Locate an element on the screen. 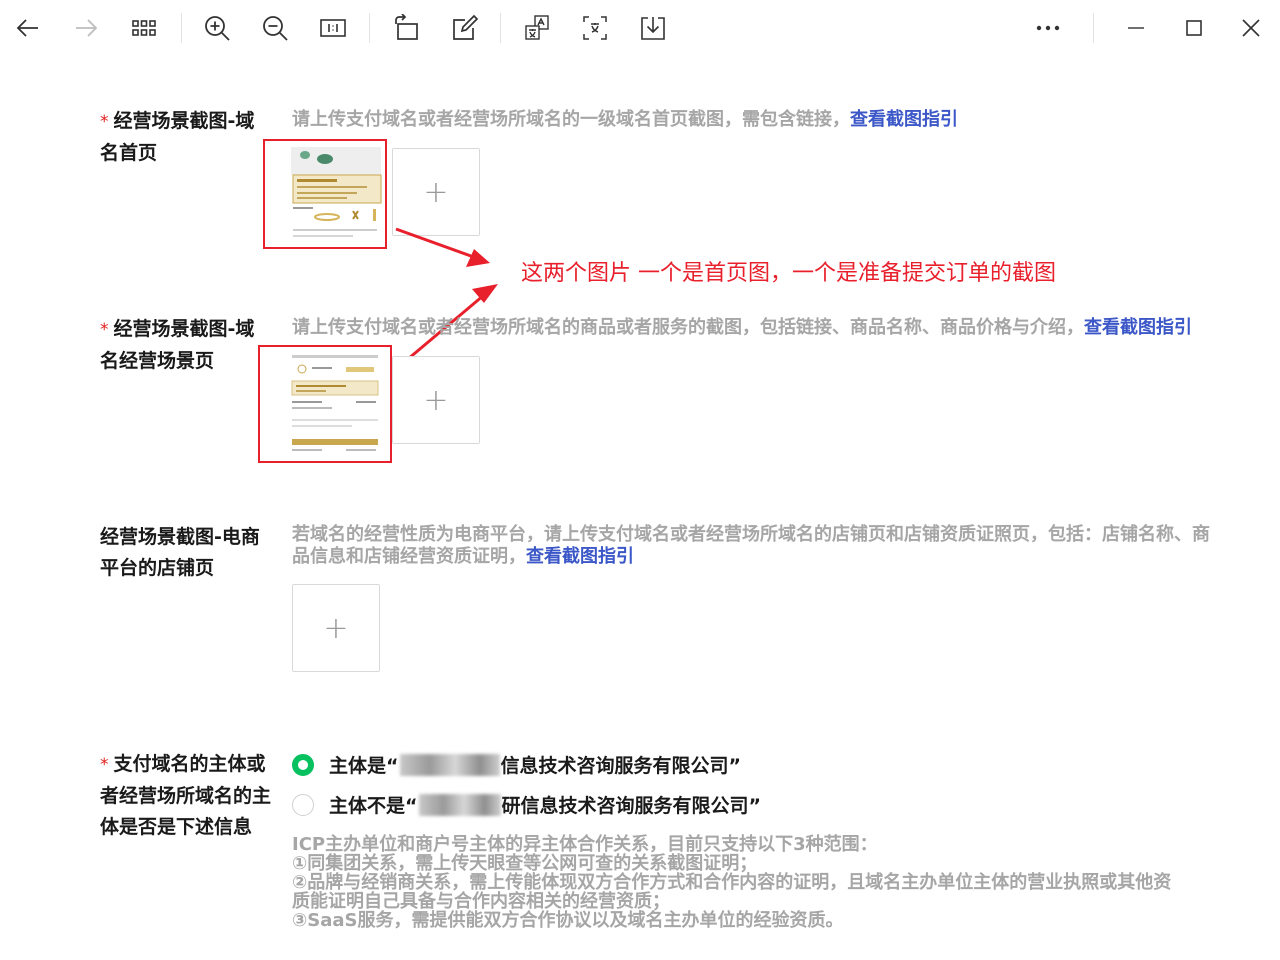 Image resolution: width=1280 pixels, height=960 pixels. upload-box-shop: + is located at coordinates (336, 628).